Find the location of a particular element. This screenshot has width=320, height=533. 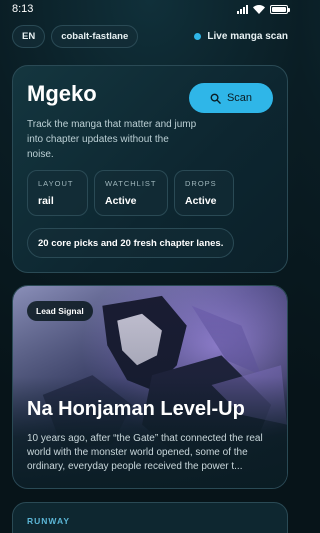

lead-signal-badge: Lead Signal is located at coordinates (60, 311).